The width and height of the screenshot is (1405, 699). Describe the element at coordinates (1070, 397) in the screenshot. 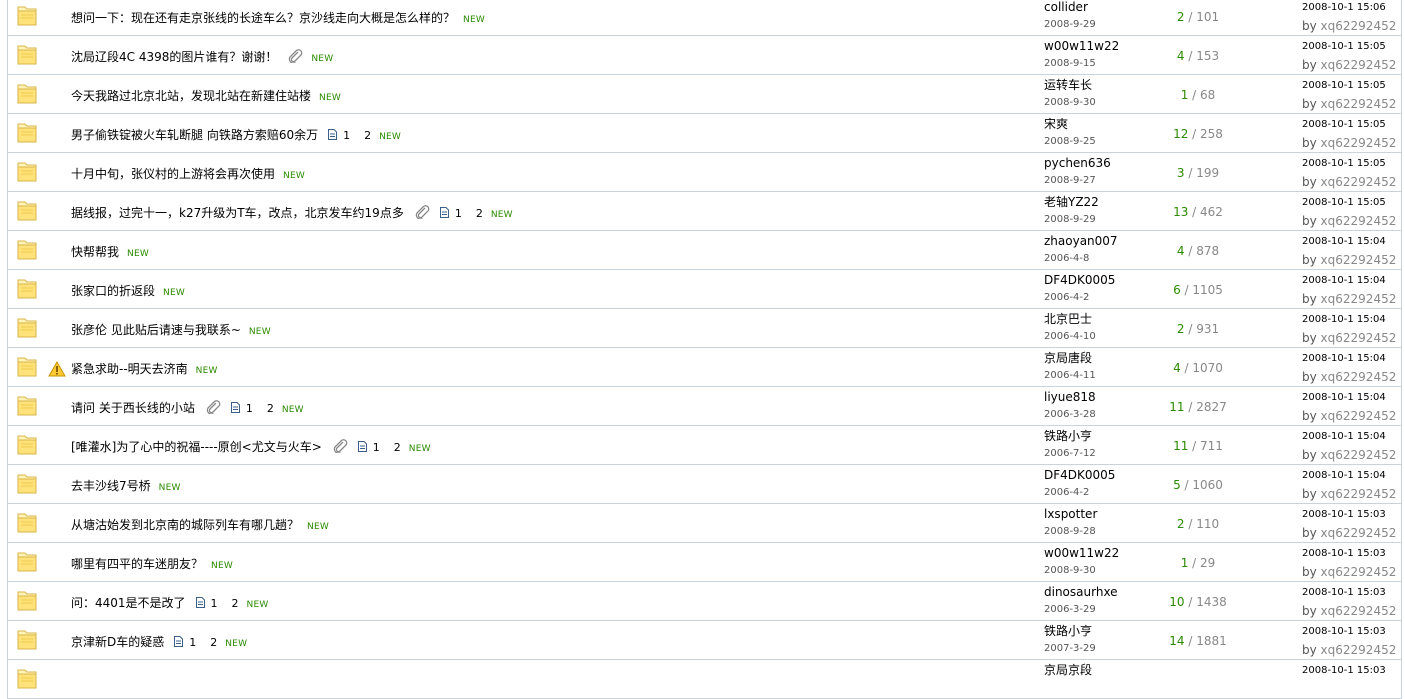

I see `author-link: liyue818` at that location.